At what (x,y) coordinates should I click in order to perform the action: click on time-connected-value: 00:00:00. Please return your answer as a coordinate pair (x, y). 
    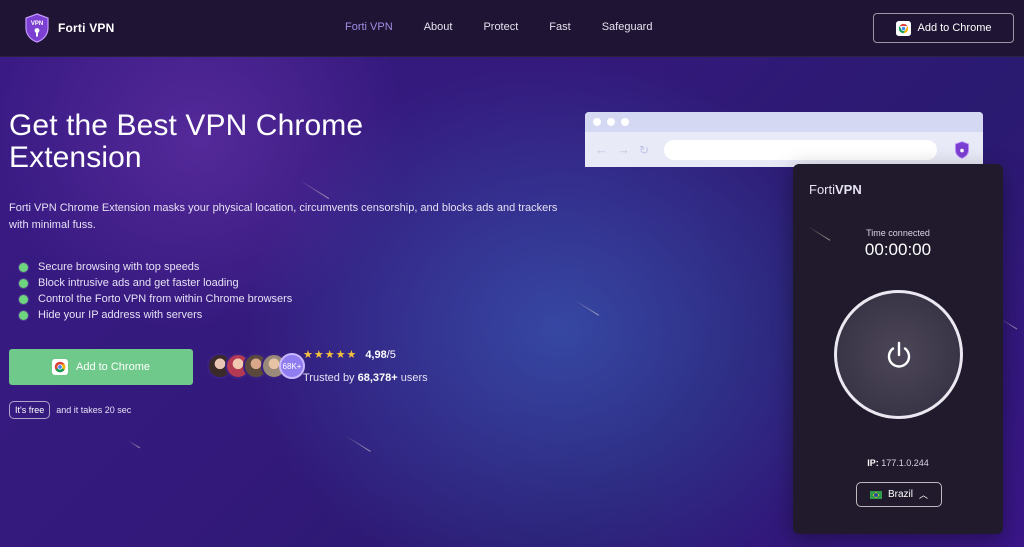
    Looking at the image, I should click on (898, 249).